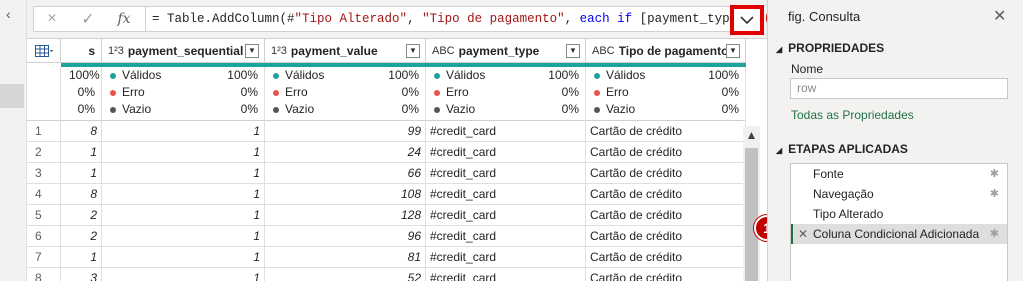 This screenshot has width=1023, height=281. I want to click on column-header-payment-type: ABC payment_type ▼, so click(506, 51).